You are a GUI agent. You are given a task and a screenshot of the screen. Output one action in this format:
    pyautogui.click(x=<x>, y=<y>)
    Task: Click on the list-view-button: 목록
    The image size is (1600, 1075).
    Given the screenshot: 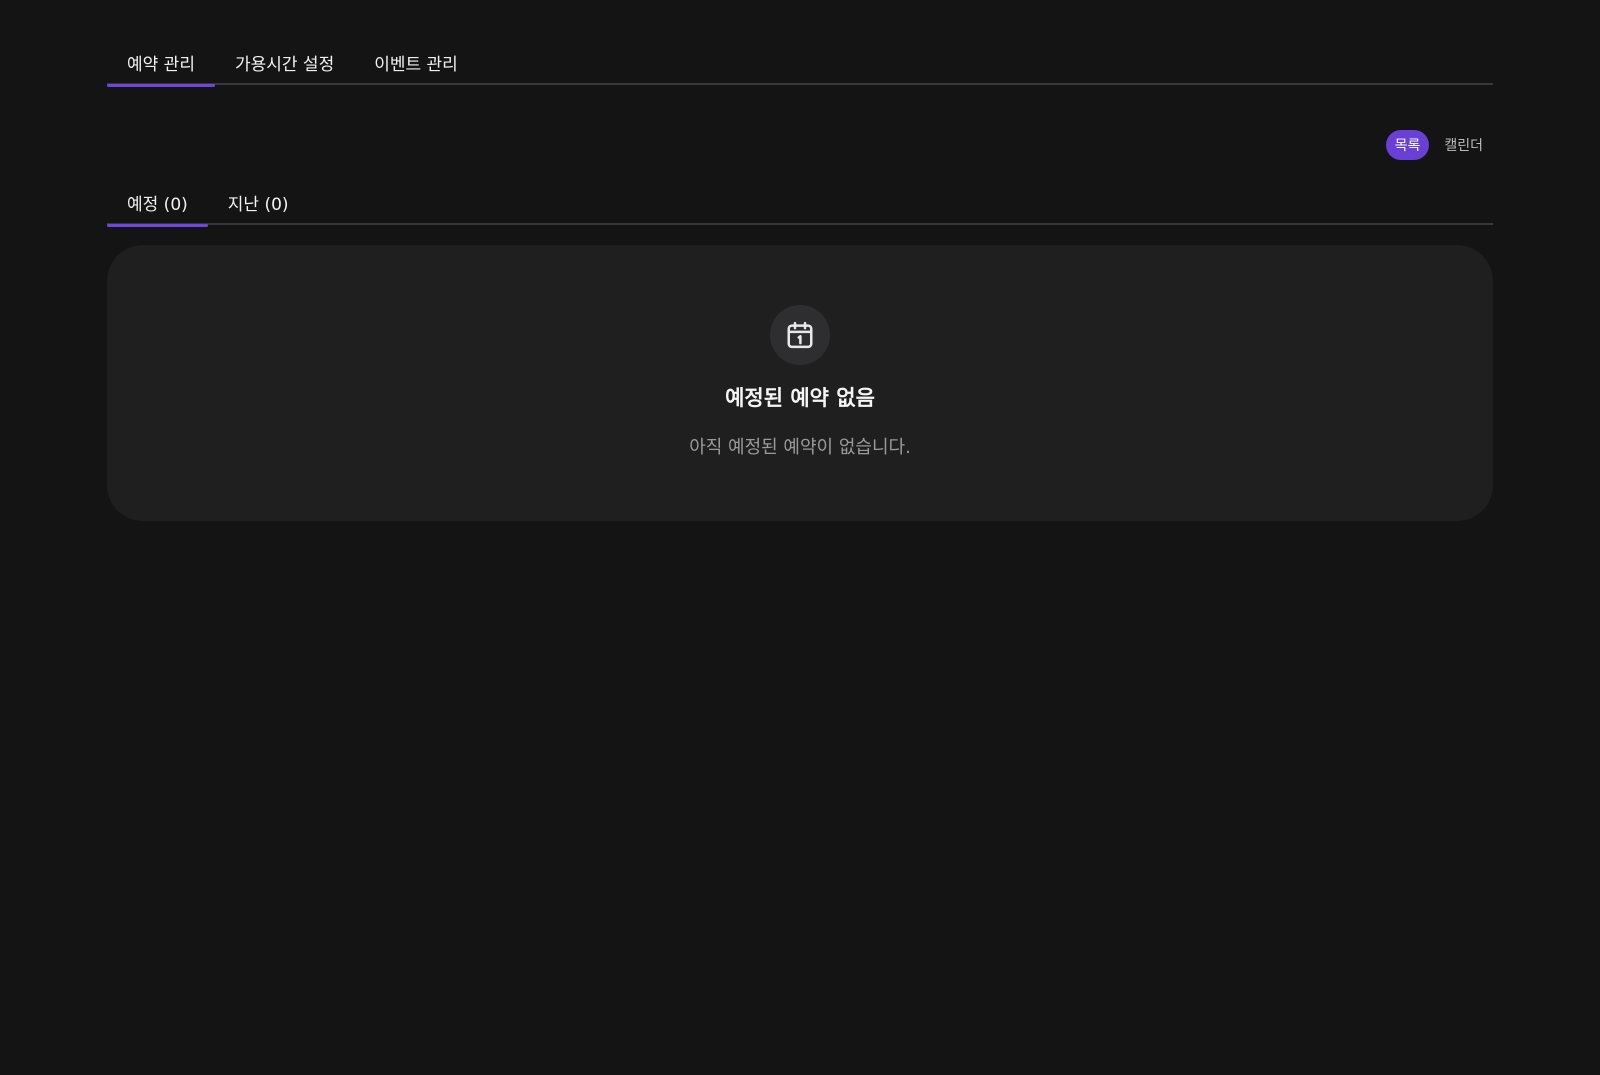 What is the action you would take?
    pyautogui.click(x=1407, y=145)
    